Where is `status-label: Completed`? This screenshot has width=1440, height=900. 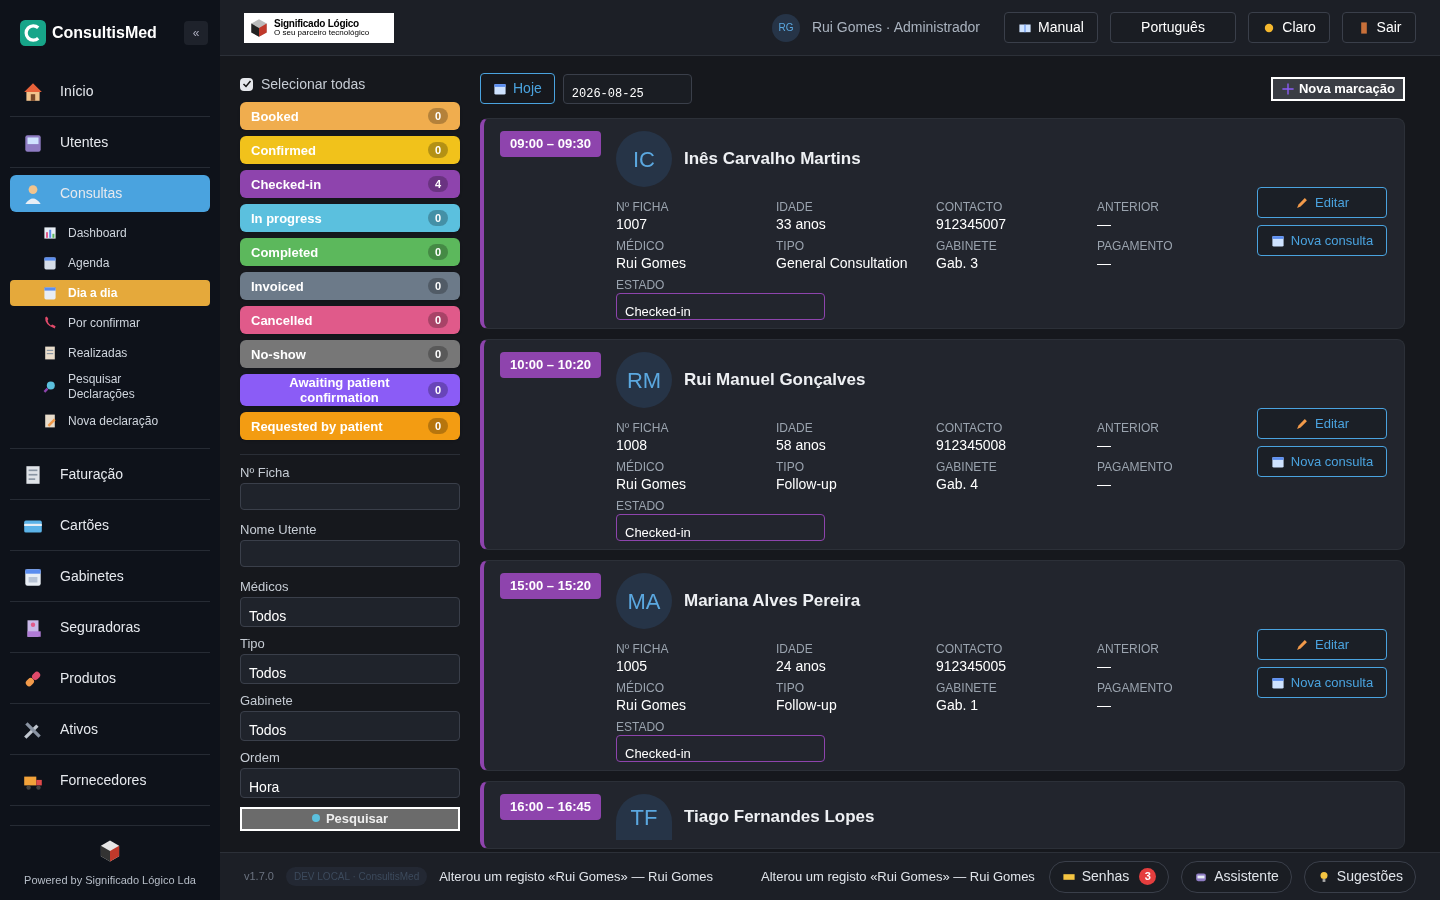 status-label: Completed is located at coordinates (285, 252).